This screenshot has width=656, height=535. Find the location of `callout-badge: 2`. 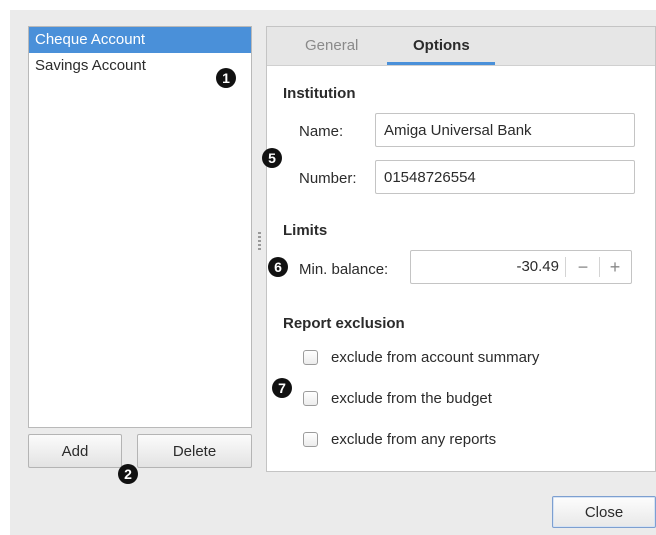

callout-badge: 2 is located at coordinates (128, 474).